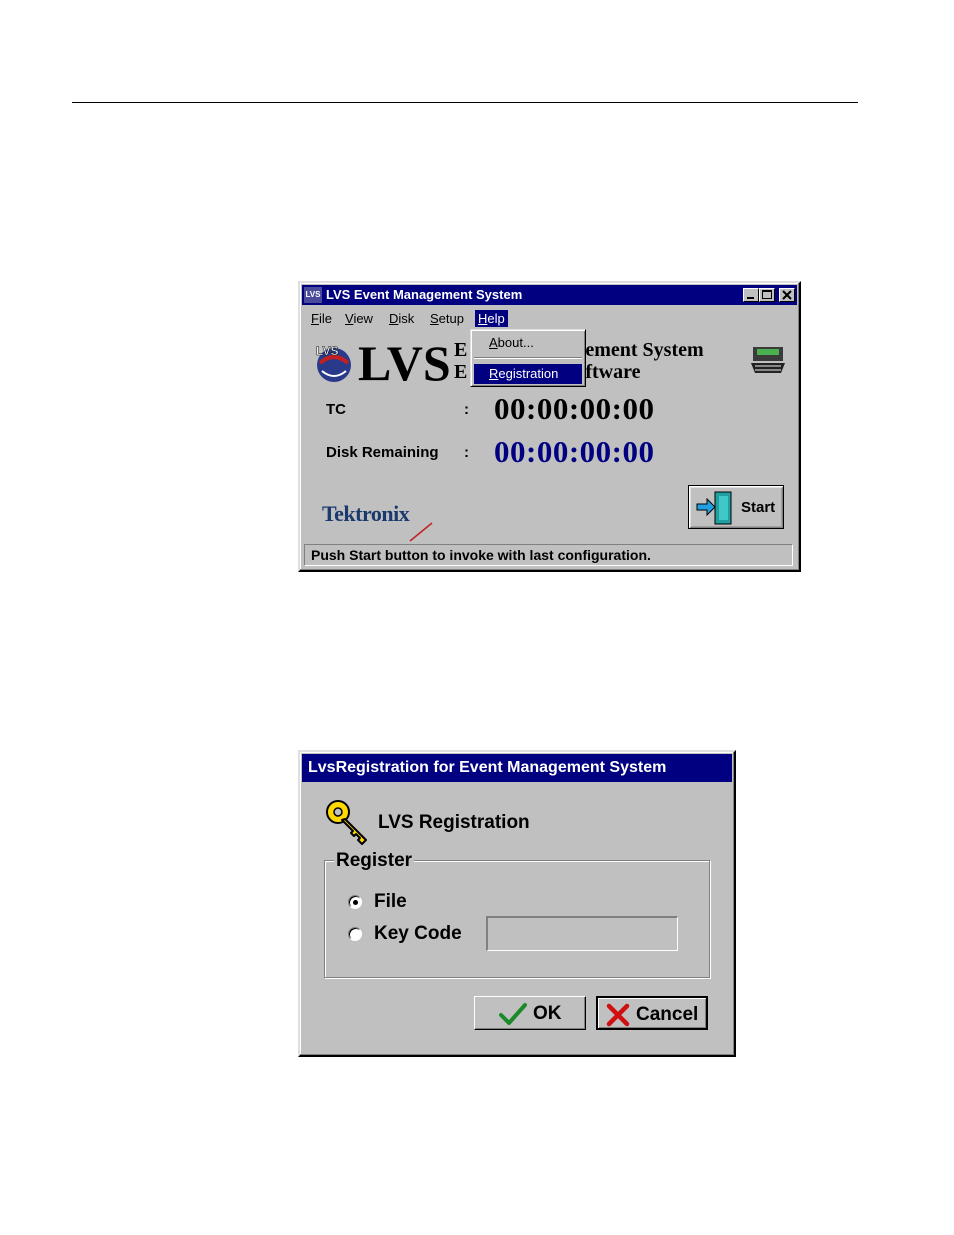 Image resolution: width=954 pixels, height=1235 pixels. I want to click on lvs-globe-logo-icon: LVS, so click(333, 363).